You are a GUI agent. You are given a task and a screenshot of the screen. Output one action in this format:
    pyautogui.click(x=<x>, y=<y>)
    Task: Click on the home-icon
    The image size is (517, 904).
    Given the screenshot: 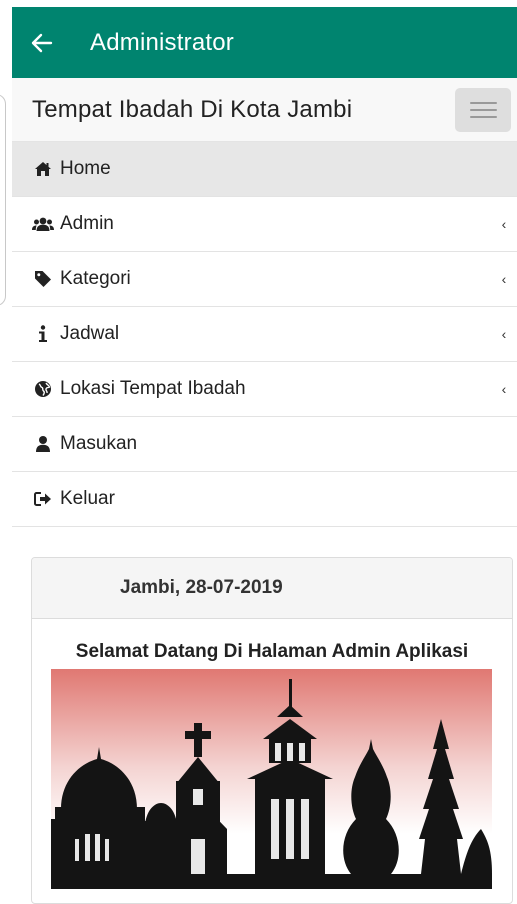 What is the action you would take?
    pyautogui.click(x=43, y=169)
    